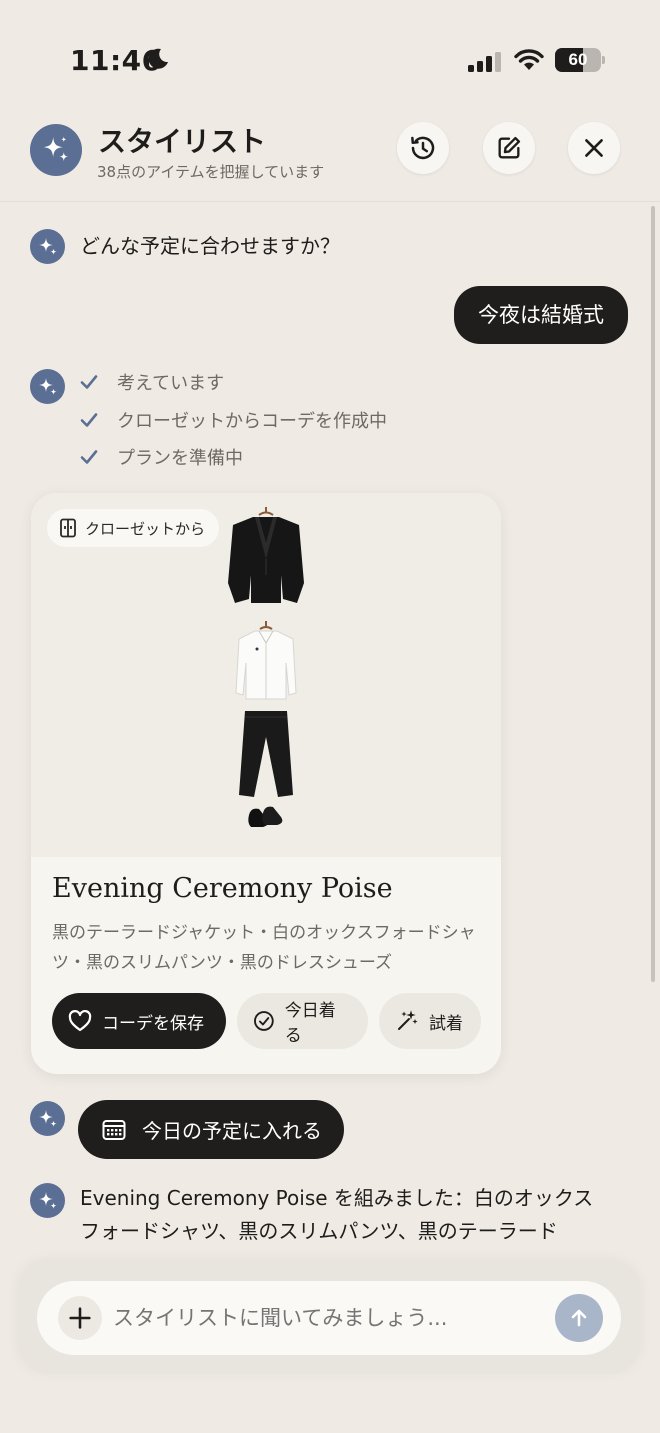 The width and height of the screenshot is (660, 1433). Describe the element at coordinates (446, 1023) in the screenshot. I see `try-on-label: 試着` at that location.